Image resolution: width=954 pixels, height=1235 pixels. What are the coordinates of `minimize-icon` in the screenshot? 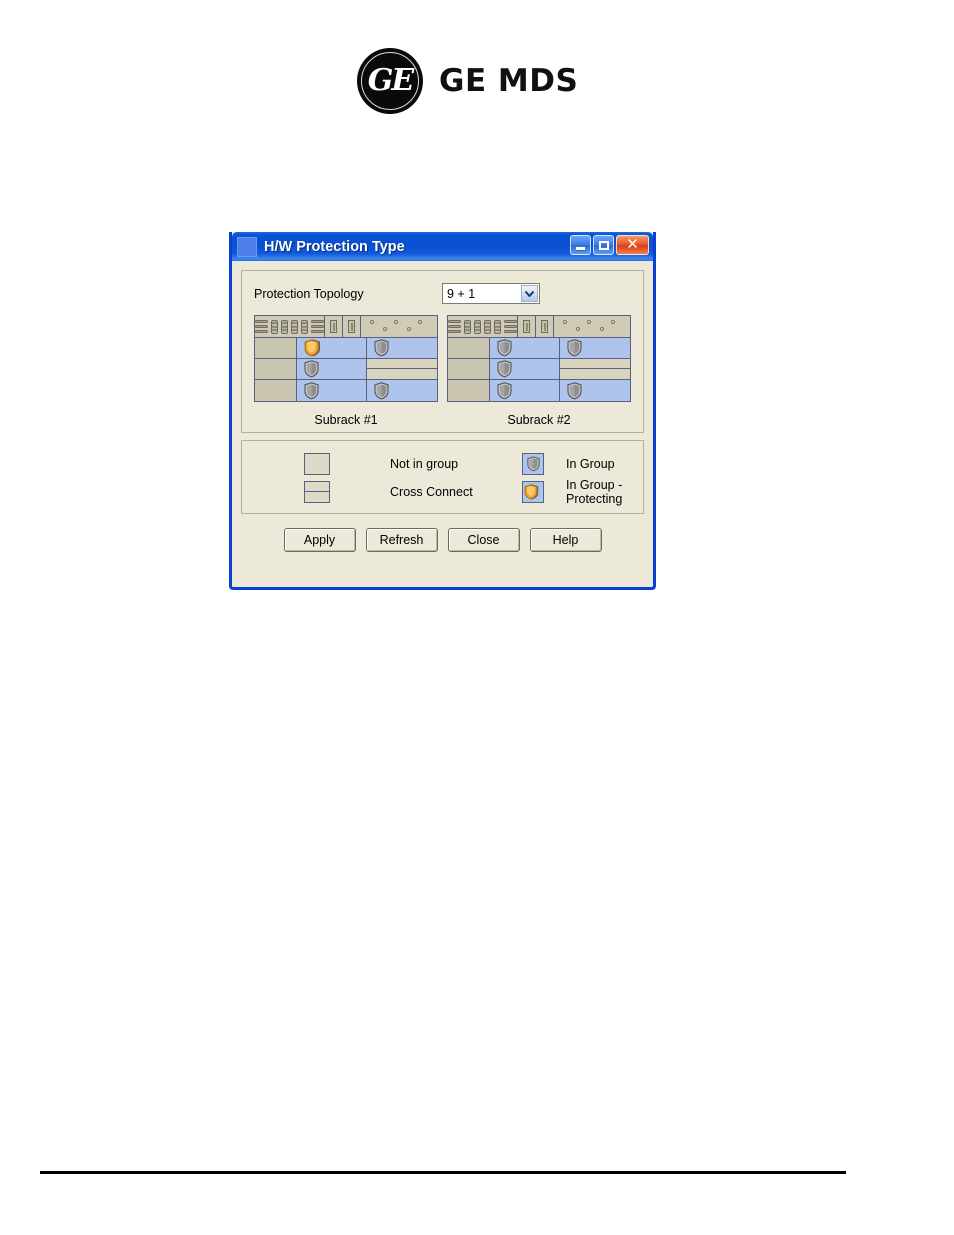 It's located at (580, 248).